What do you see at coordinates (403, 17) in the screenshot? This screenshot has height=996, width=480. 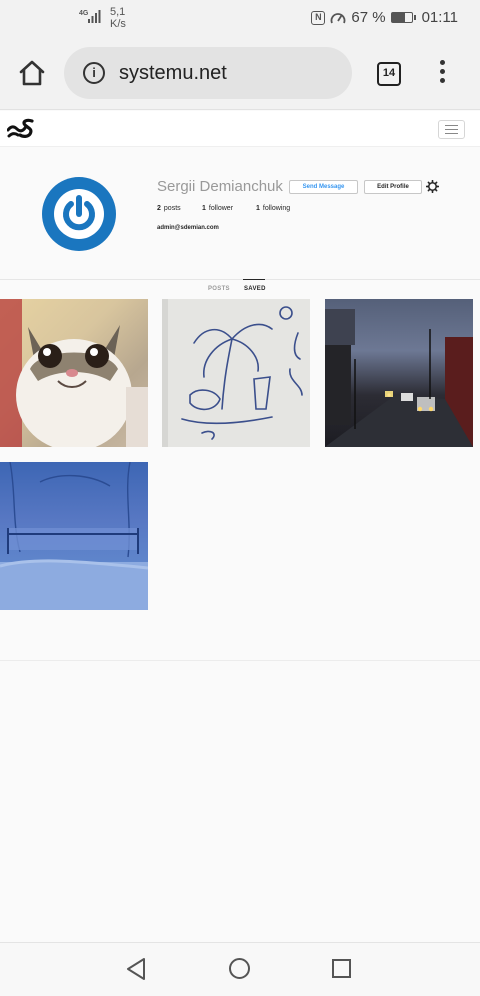 I see `battery-icon` at bounding box center [403, 17].